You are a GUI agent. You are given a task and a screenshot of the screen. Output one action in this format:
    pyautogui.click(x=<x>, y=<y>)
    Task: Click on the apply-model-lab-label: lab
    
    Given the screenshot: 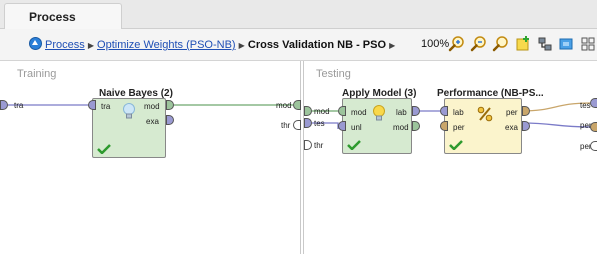 What is the action you would take?
    pyautogui.click(x=401, y=112)
    